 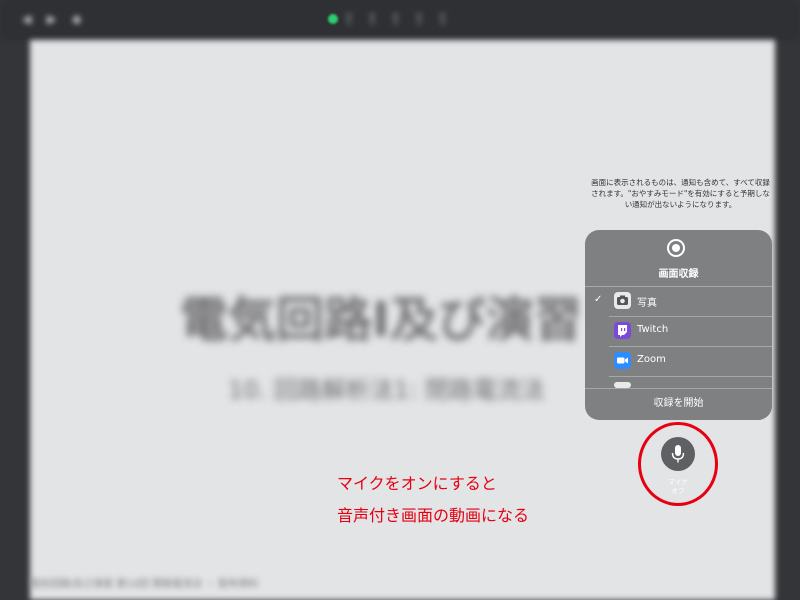 What do you see at coordinates (622, 360) in the screenshot?
I see `zoom-app-icon` at bounding box center [622, 360].